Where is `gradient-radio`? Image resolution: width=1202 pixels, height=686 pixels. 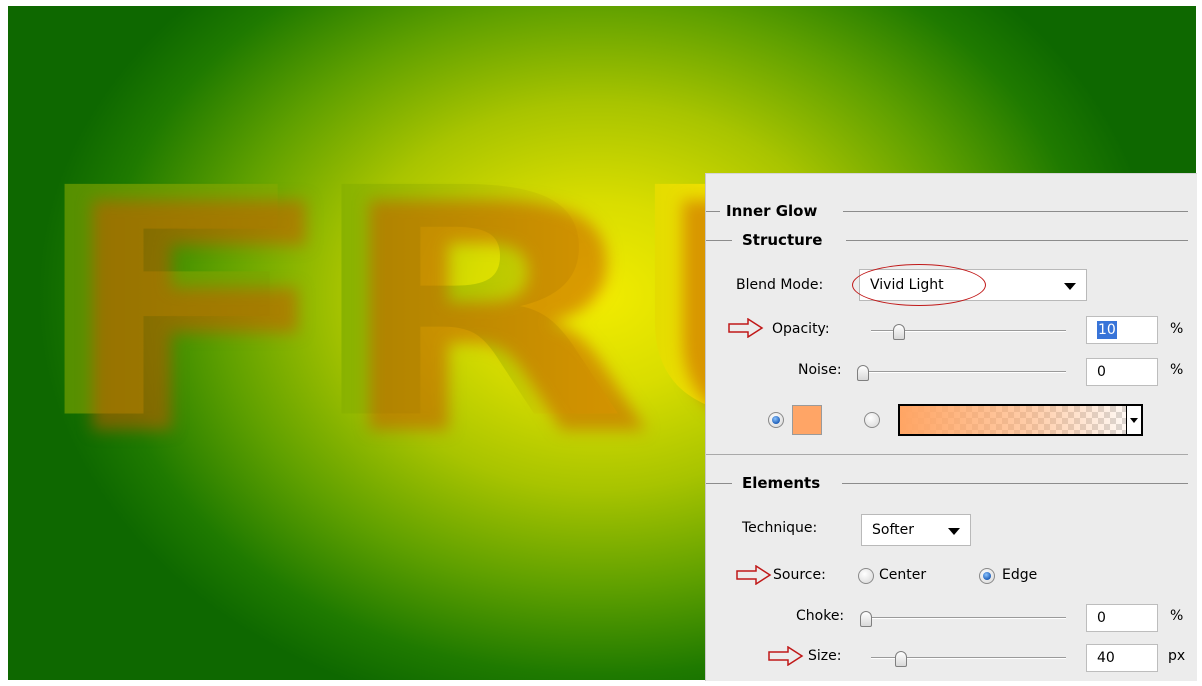 gradient-radio is located at coordinates (872, 420).